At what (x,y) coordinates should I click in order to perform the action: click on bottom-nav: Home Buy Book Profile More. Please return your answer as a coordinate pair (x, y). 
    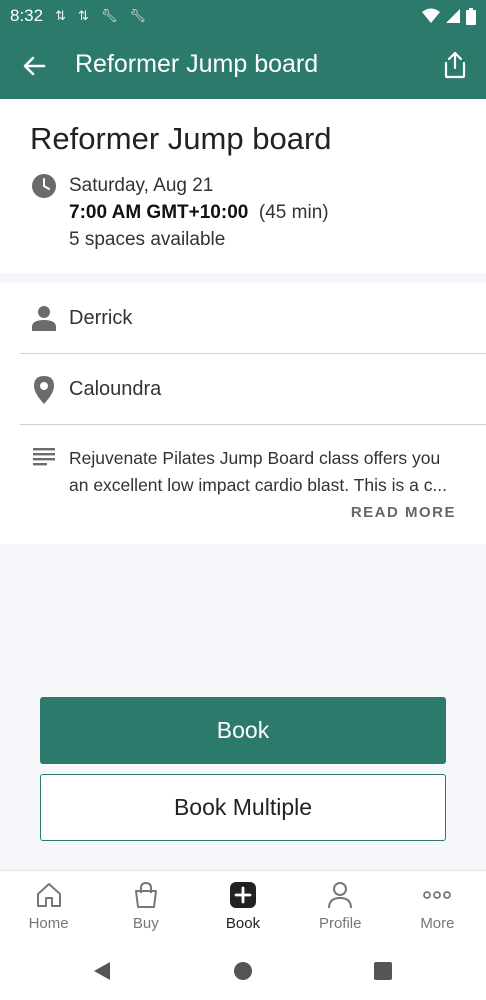
    Looking at the image, I should click on (243, 906).